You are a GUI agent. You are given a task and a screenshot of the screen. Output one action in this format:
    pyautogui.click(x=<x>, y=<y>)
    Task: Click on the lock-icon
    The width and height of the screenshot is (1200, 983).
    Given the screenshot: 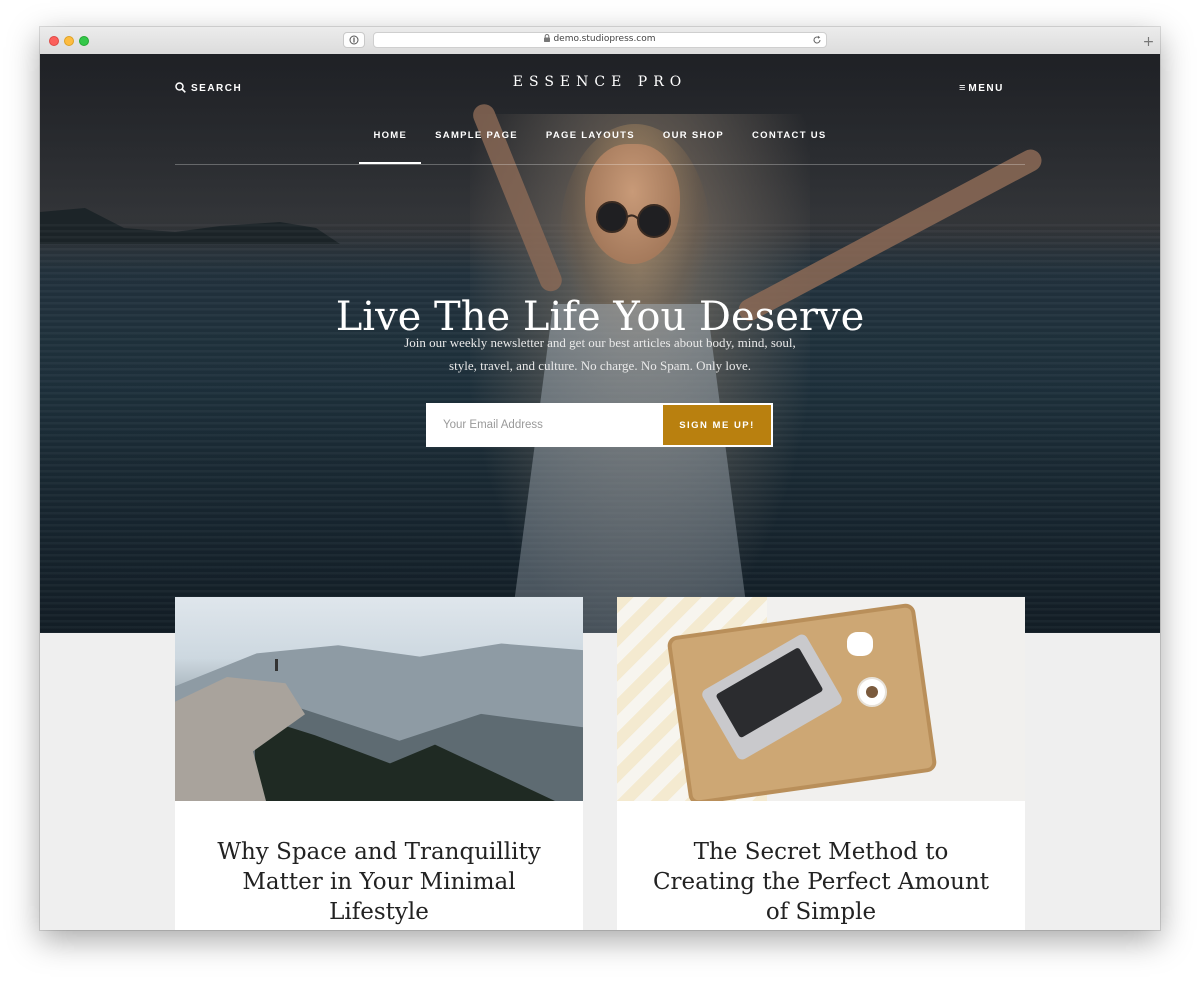 What is the action you would take?
    pyautogui.click(x=547, y=38)
    